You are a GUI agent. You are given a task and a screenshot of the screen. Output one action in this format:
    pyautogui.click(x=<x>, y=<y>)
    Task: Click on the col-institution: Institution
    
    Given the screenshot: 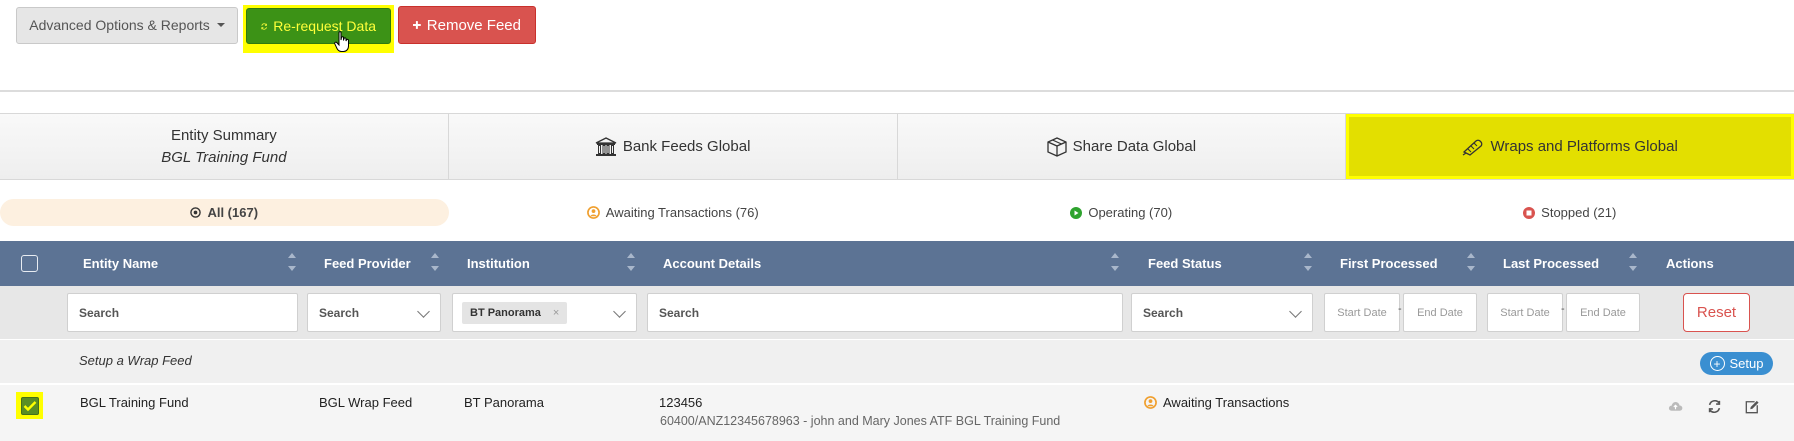 What is the action you would take?
    pyautogui.click(x=498, y=263)
    